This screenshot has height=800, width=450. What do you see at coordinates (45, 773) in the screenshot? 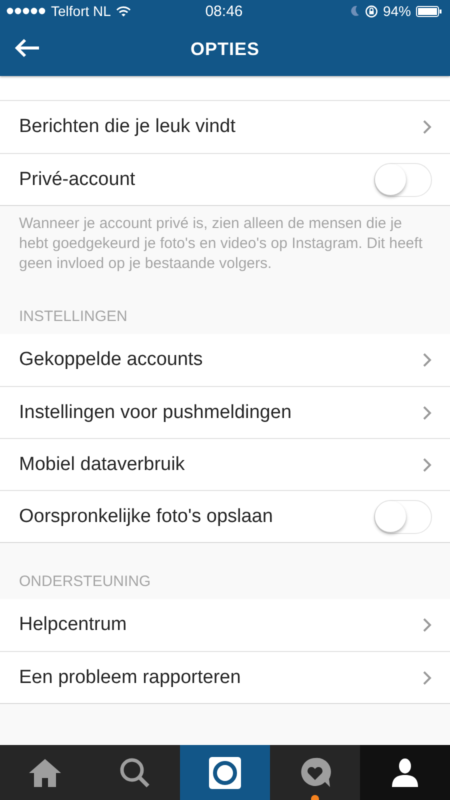
I see `home-icon` at bounding box center [45, 773].